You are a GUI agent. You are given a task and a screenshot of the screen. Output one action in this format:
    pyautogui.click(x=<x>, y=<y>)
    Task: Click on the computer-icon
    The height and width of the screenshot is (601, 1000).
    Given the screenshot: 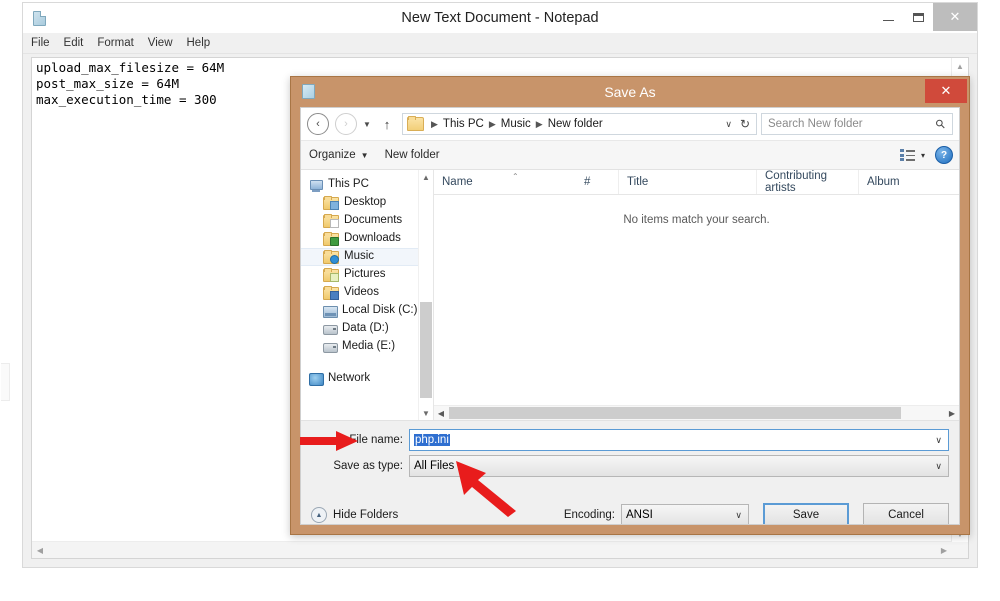 What is the action you would take?
    pyautogui.click(x=316, y=185)
    